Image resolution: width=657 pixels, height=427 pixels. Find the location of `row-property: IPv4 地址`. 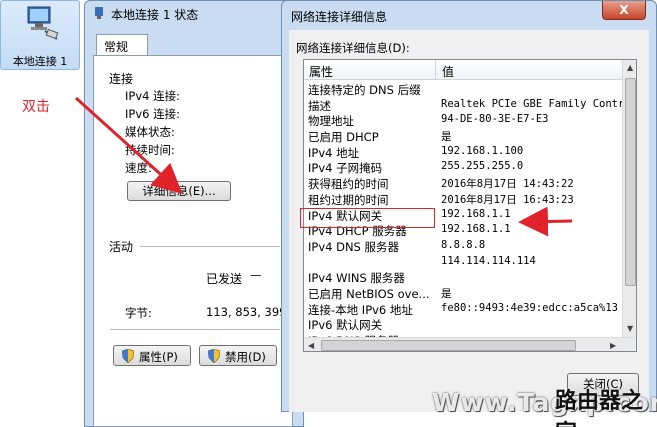

row-property: IPv4 地址 is located at coordinates (334, 152).